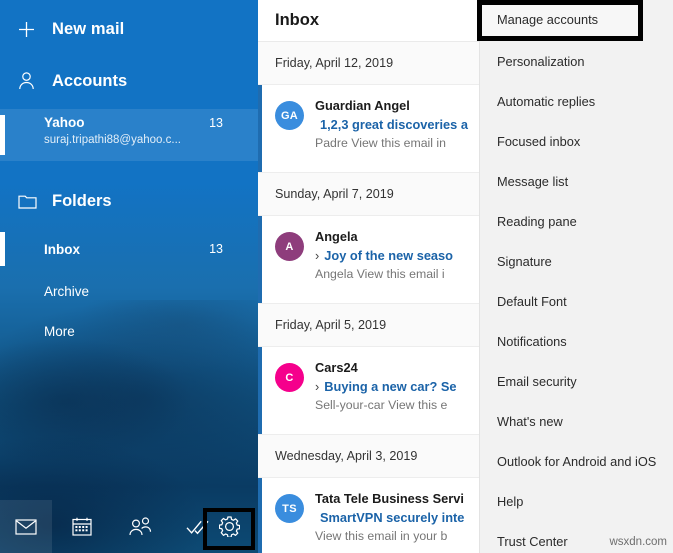 This screenshot has width=673, height=553. I want to click on message-preview: Padre View this email in, so click(381, 143).